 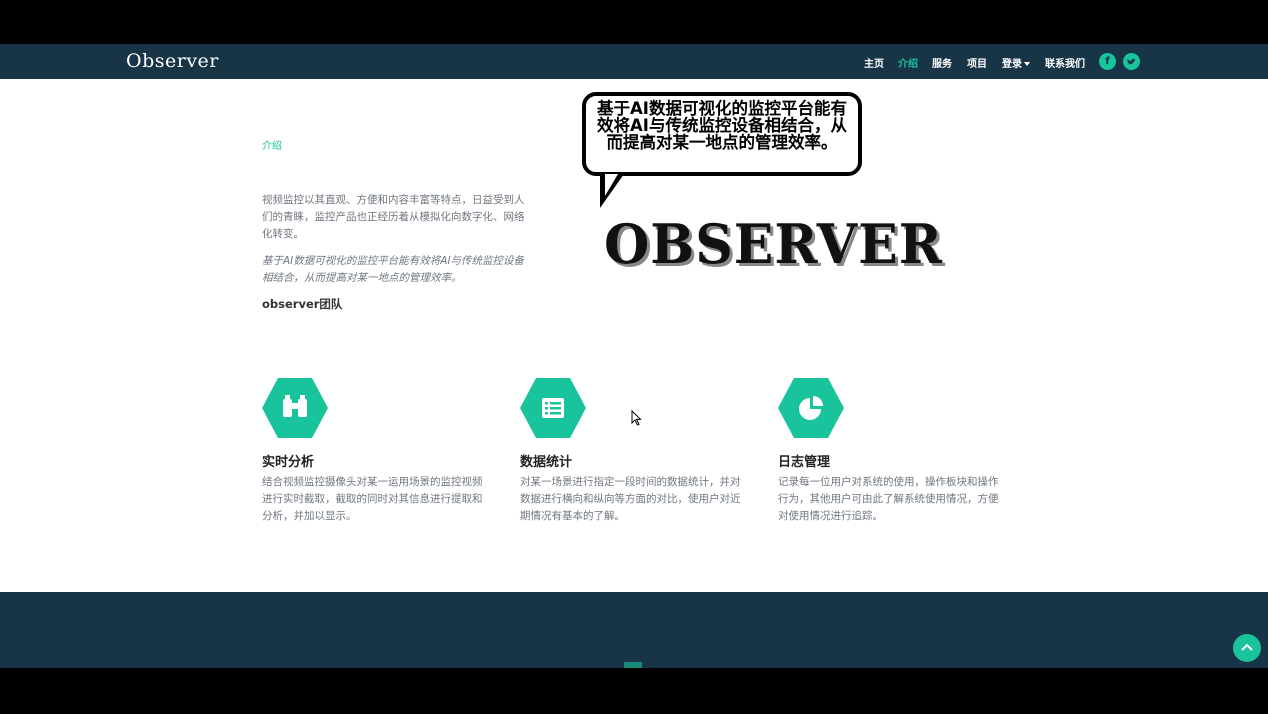 What do you see at coordinates (634, 61) in the screenshot?
I see `navbar: Observer 主页 介绍 服务 项目 登录 联系我们 f` at bounding box center [634, 61].